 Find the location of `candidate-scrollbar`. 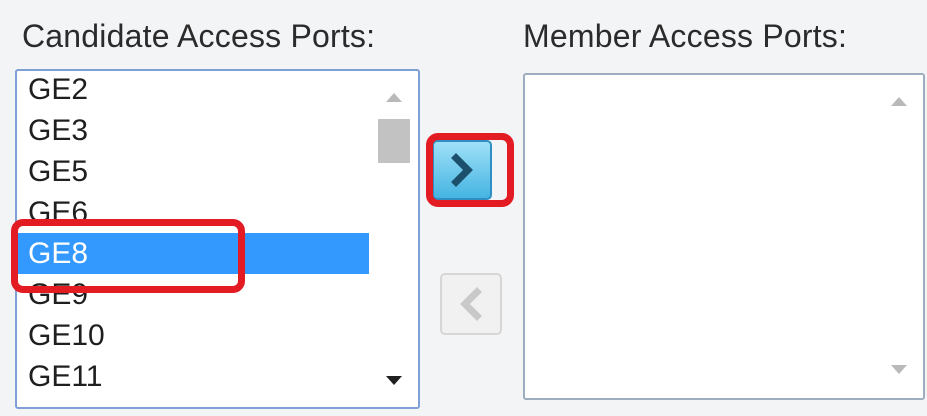

candidate-scrollbar is located at coordinates (394, 239).